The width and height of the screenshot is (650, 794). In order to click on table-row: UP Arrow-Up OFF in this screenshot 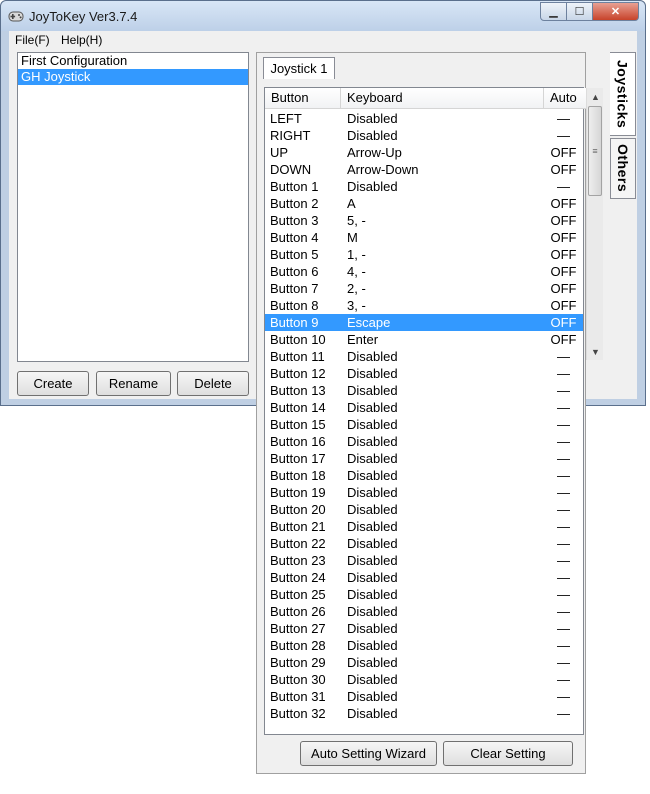, I will do `click(424, 152)`.